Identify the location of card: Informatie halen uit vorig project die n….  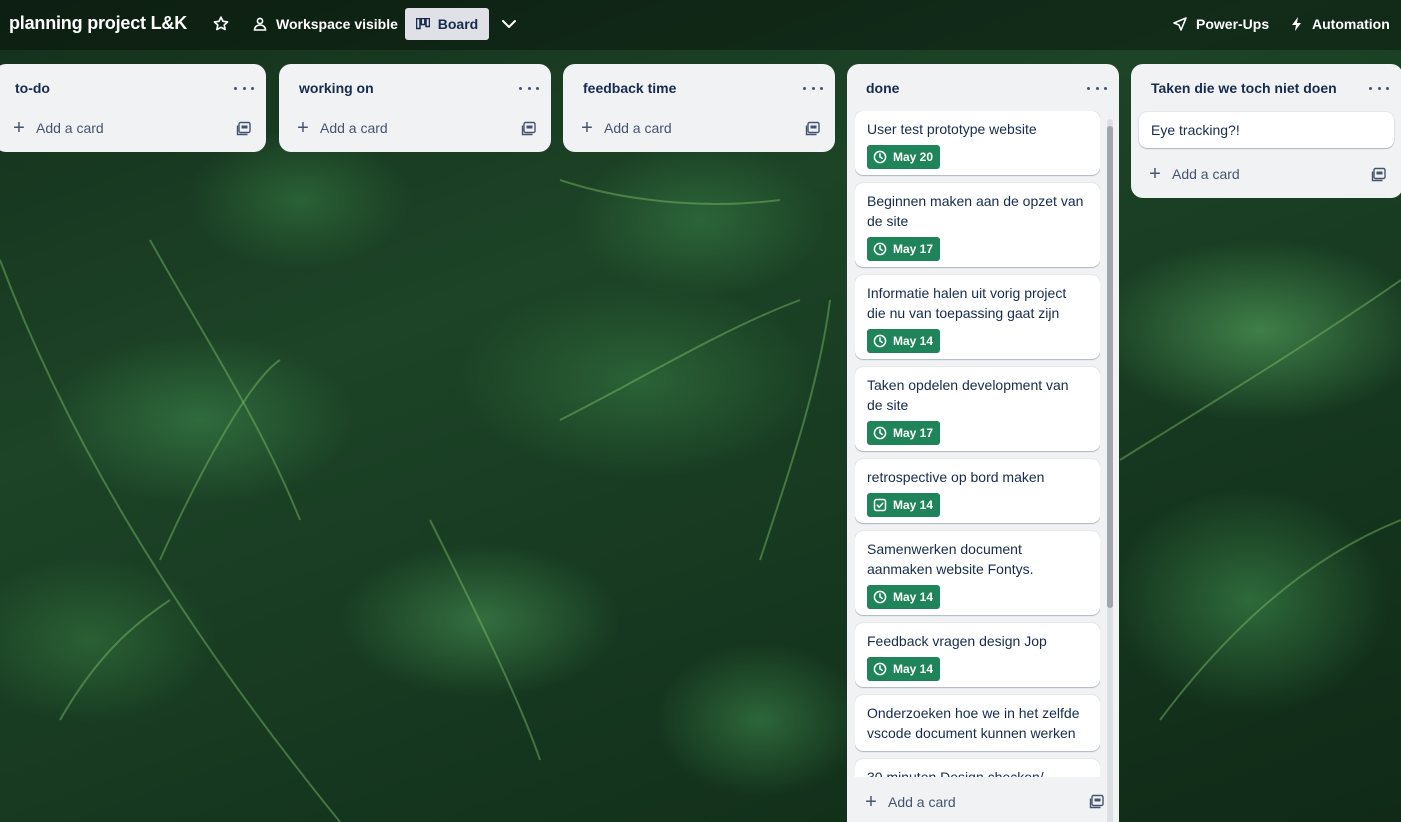
(977, 317).